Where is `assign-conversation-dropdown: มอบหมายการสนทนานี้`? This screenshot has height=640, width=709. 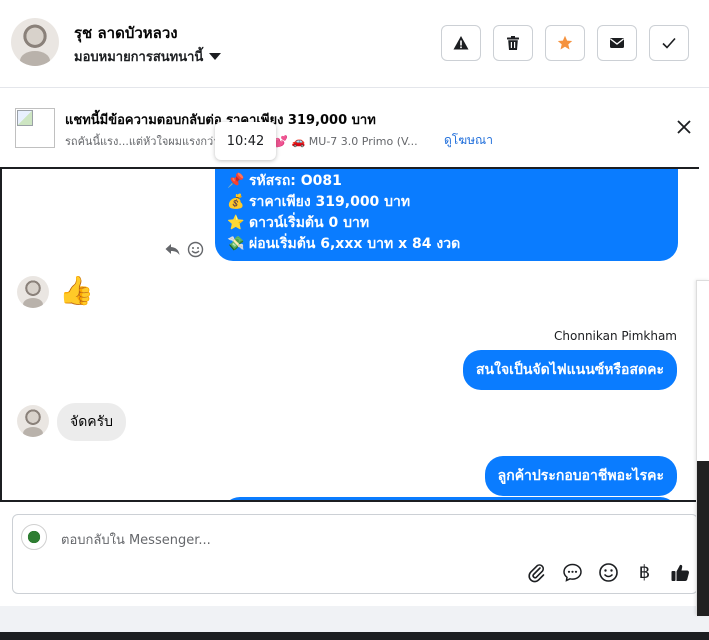 assign-conversation-dropdown: มอบหมายการสนทนานี้ is located at coordinates (148, 56).